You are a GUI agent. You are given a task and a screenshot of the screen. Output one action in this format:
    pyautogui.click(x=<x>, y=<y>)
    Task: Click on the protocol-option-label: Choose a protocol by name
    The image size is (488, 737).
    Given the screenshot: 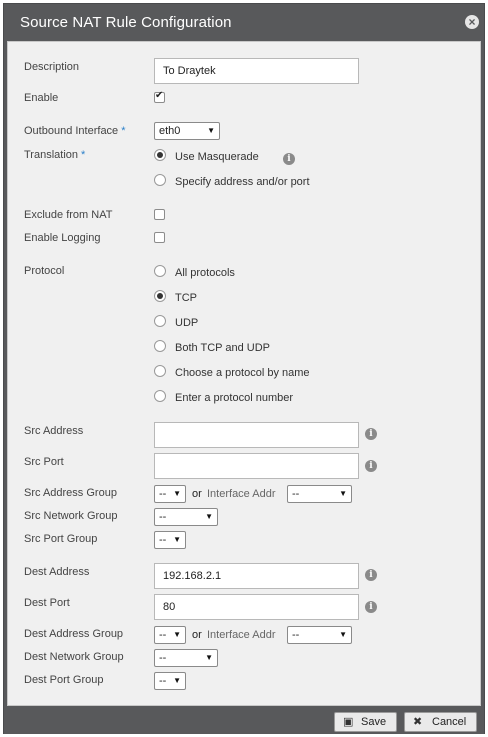 What is the action you would take?
    pyautogui.click(x=242, y=373)
    